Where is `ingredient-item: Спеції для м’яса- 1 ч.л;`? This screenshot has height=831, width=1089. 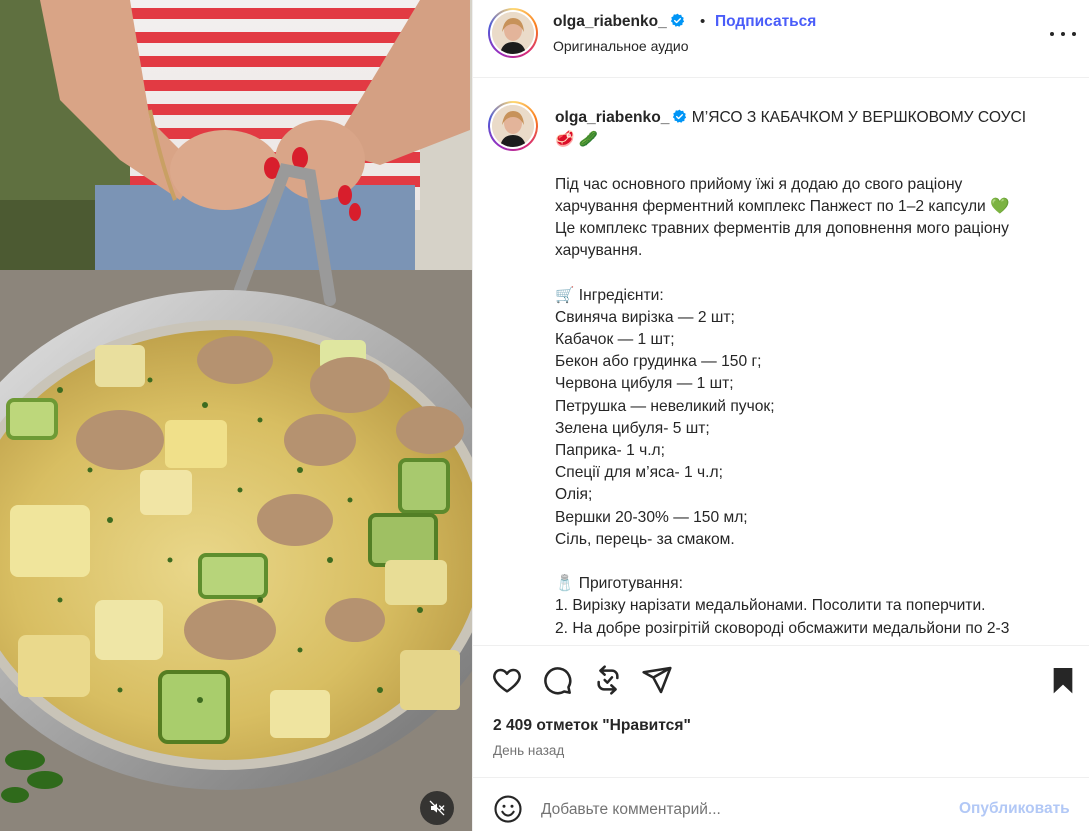
ingredient-item: Спеції для м’яса- 1 ч.л; is located at coordinates (639, 473).